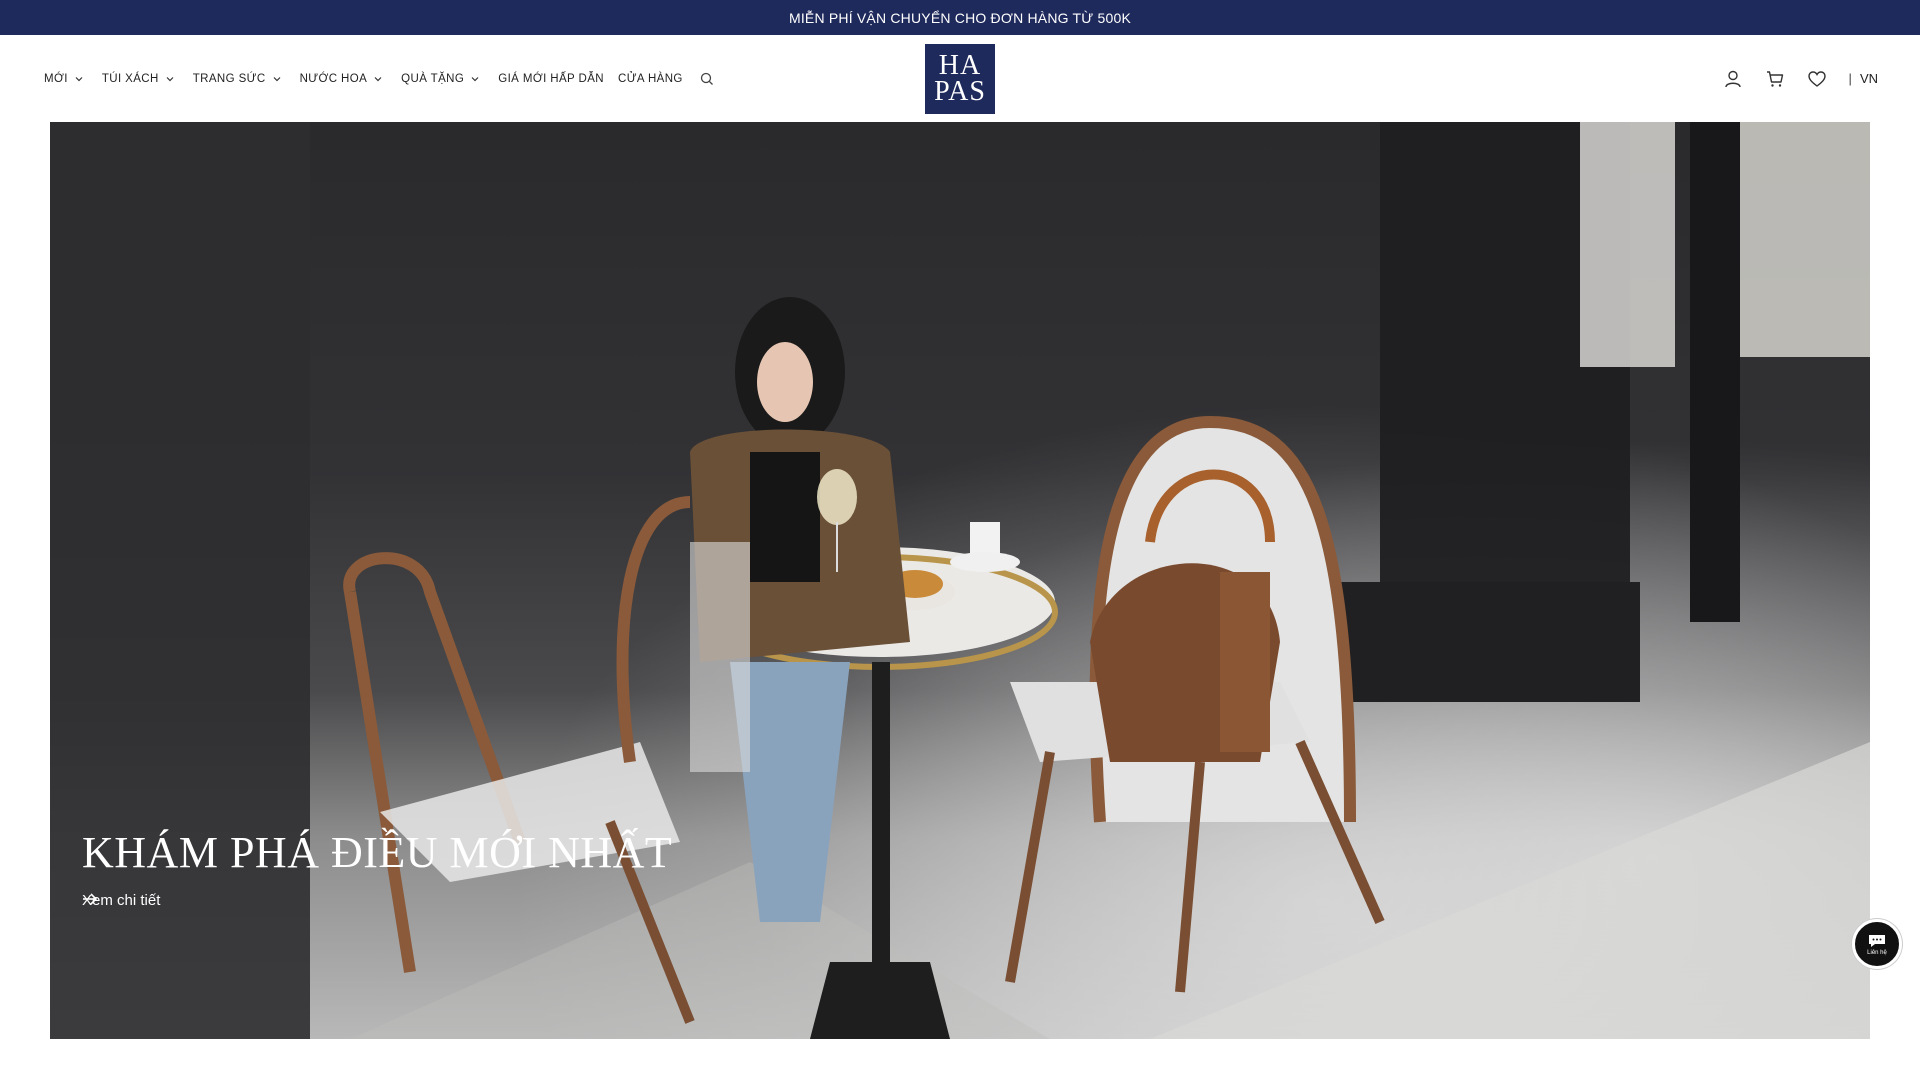  Describe the element at coordinates (1800, 78) in the screenshot. I see `header-actions: | VN` at that location.